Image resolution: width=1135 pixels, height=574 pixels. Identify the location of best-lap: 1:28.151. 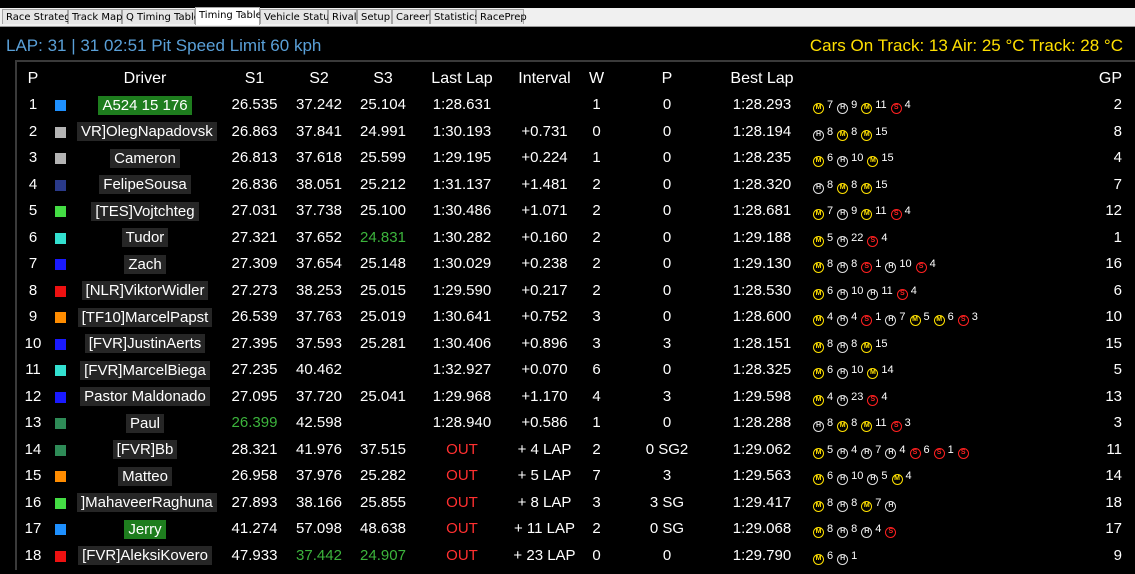
(762, 343).